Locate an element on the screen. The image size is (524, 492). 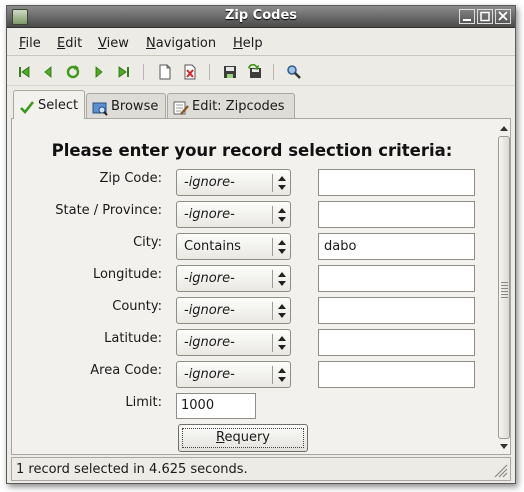
status-text: 1 record selected in 4.625 seconds. is located at coordinates (132, 469).